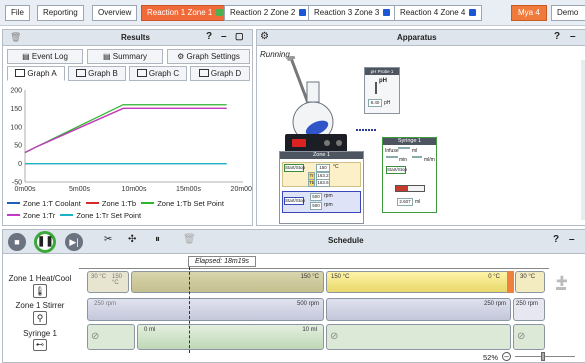 This screenshot has width=585, height=363. What do you see at coordinates (17, 242) in the screenshot?
I see `stop-button: ■` at bounding box center [17, 242].